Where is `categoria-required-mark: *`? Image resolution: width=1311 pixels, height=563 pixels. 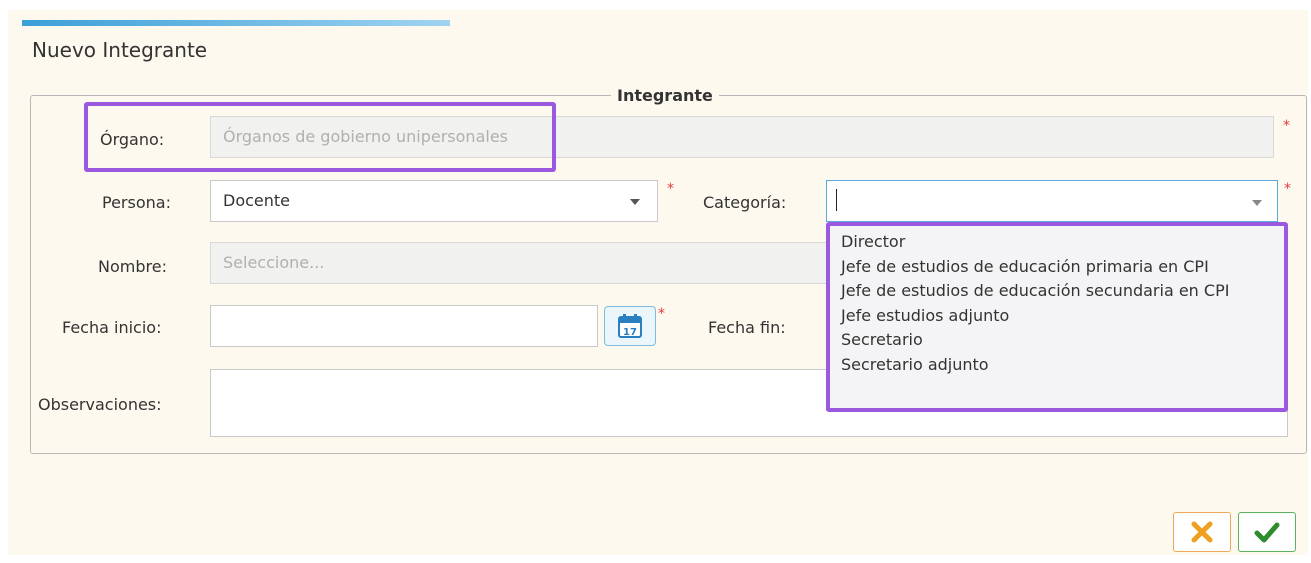 categoria-required-mark: * is located at coordinates (1287, 189).